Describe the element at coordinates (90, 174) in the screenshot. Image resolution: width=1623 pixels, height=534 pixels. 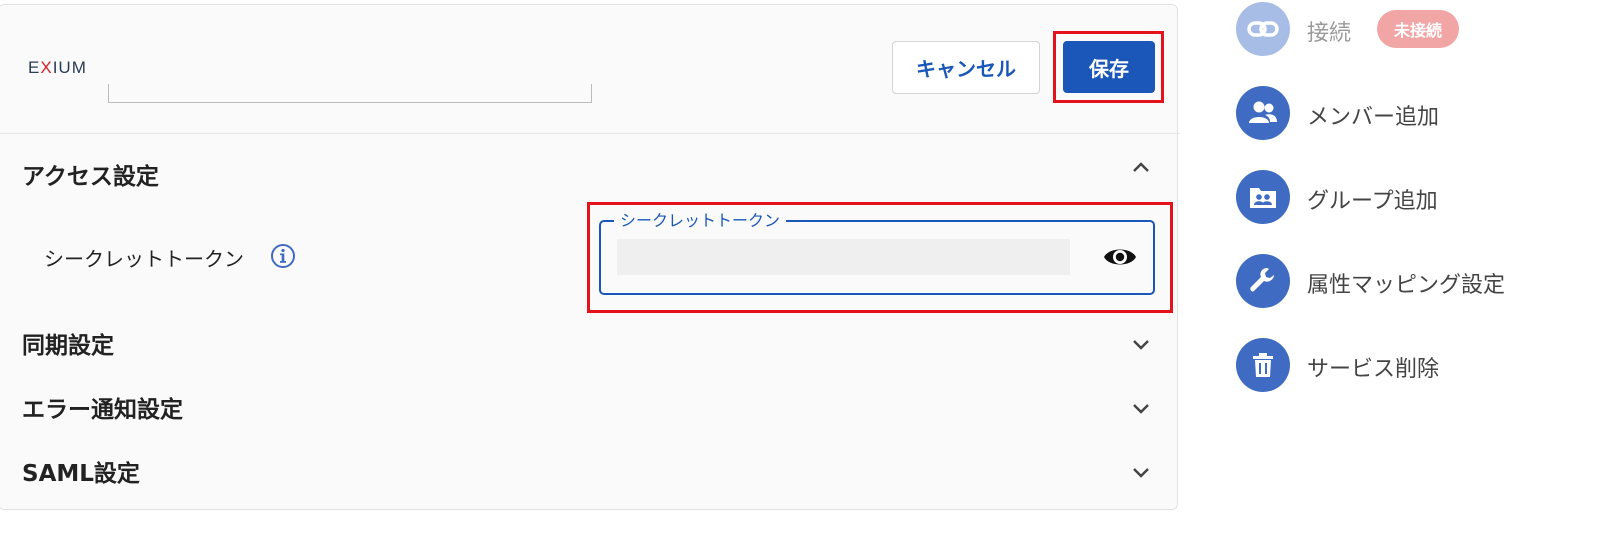
I see `section-access-title: アクセス設定` at that location.